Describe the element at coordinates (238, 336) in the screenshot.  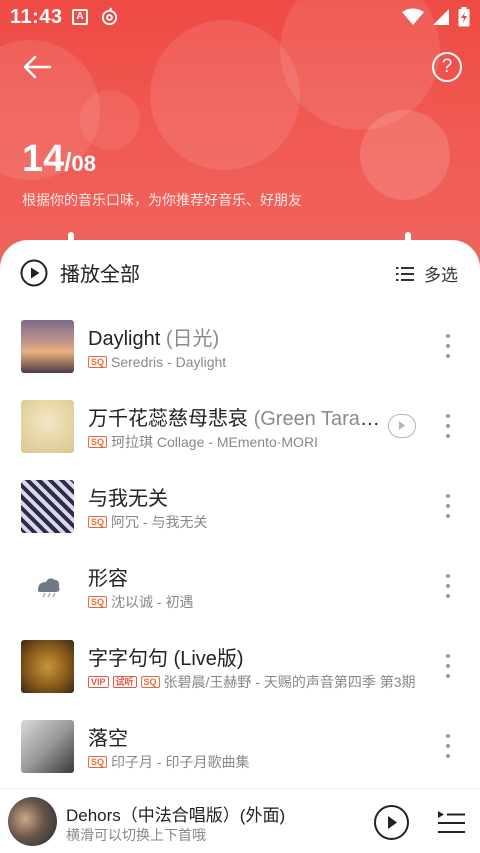
I see `song-title-line: Daylight (日光)` at that location.